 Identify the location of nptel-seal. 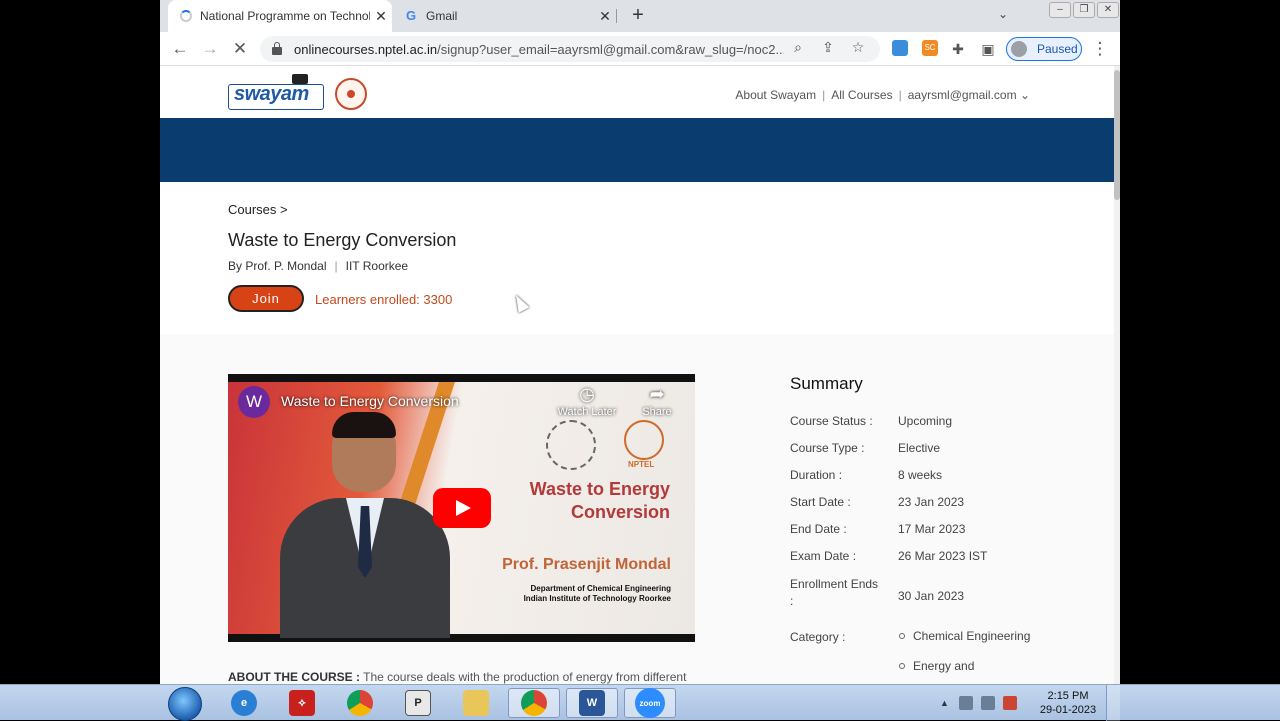
(644, 440).